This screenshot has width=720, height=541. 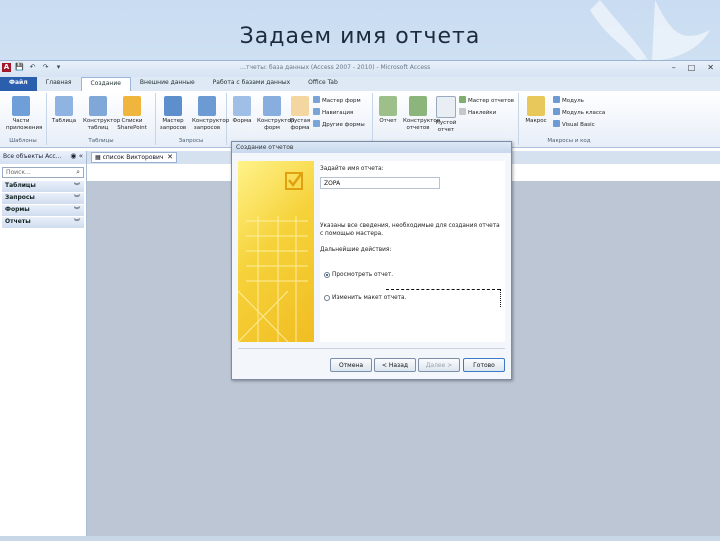 I want to click on module-button: Модуль, so click(x=568, y=100).